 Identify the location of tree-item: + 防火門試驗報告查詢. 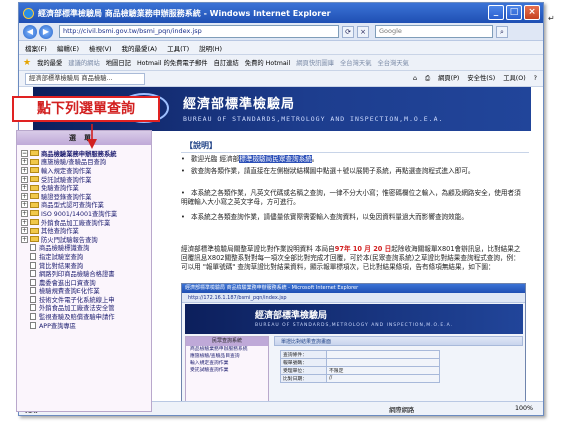
(86, 239).